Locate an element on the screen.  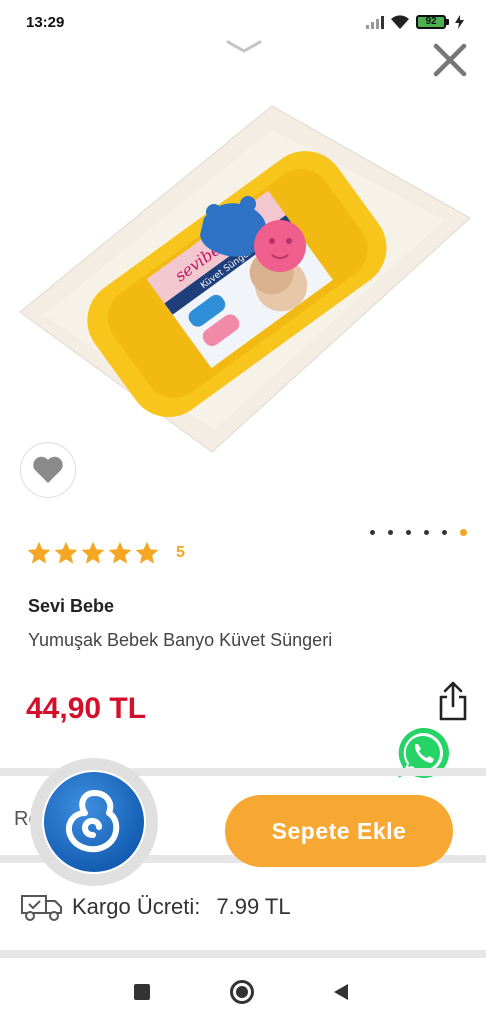
carousel-indicator is located at coordinates (418, 532).